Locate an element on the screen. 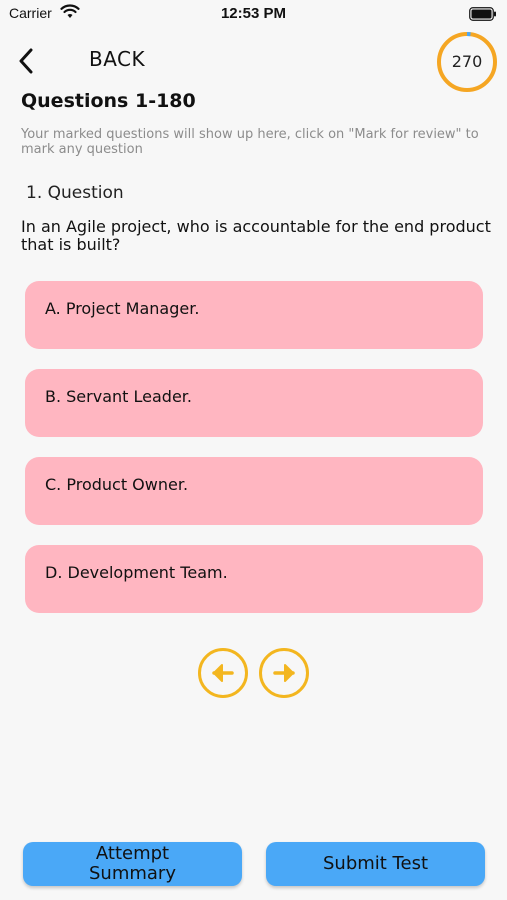 The height and width of the screenshot is (900, 507). option-c: C. Product Owner. is located at coordinates (254, 491).